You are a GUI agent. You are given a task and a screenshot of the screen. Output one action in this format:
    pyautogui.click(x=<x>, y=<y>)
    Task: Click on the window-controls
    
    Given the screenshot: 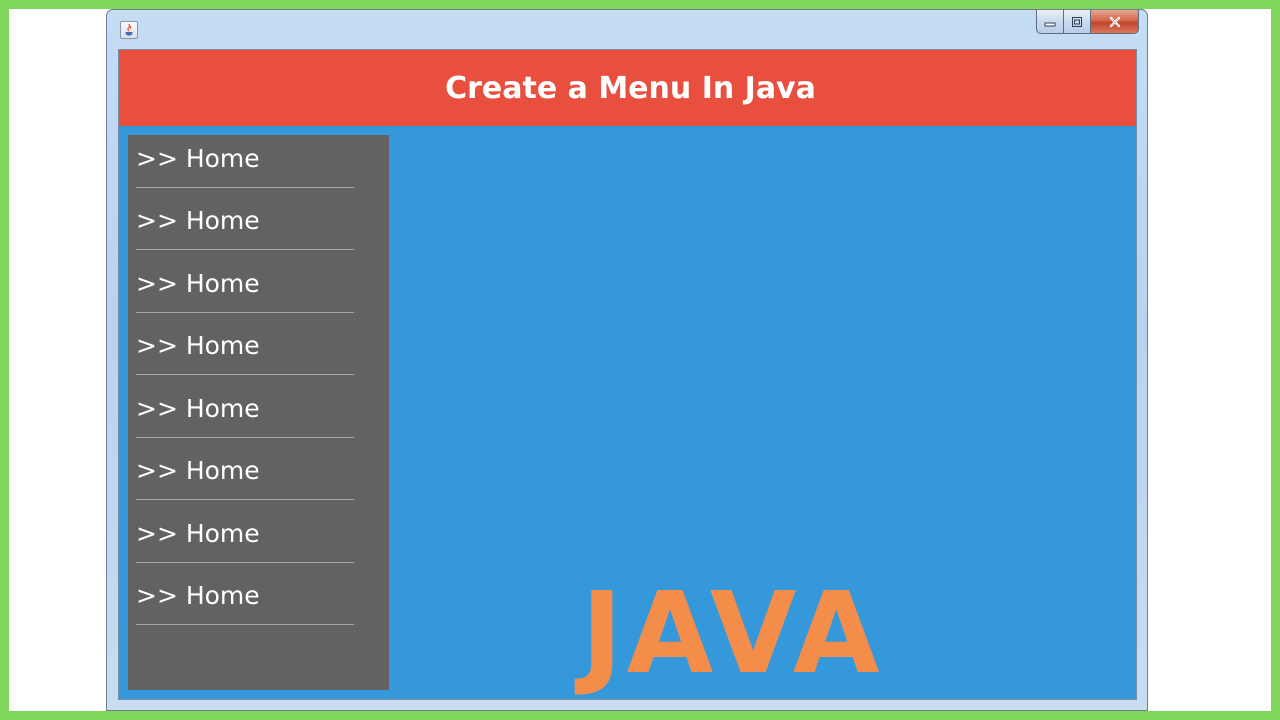 What is the action you would take?
    pyautogui.click(x=1087, y=23)
    